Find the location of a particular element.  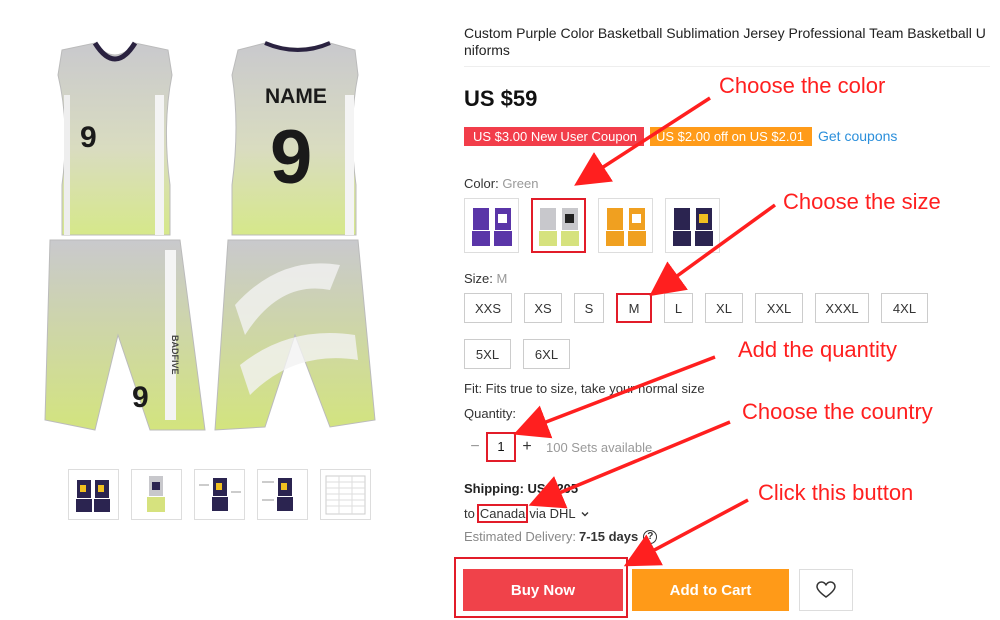

wishlist-button is located at coordinates (826, 590).